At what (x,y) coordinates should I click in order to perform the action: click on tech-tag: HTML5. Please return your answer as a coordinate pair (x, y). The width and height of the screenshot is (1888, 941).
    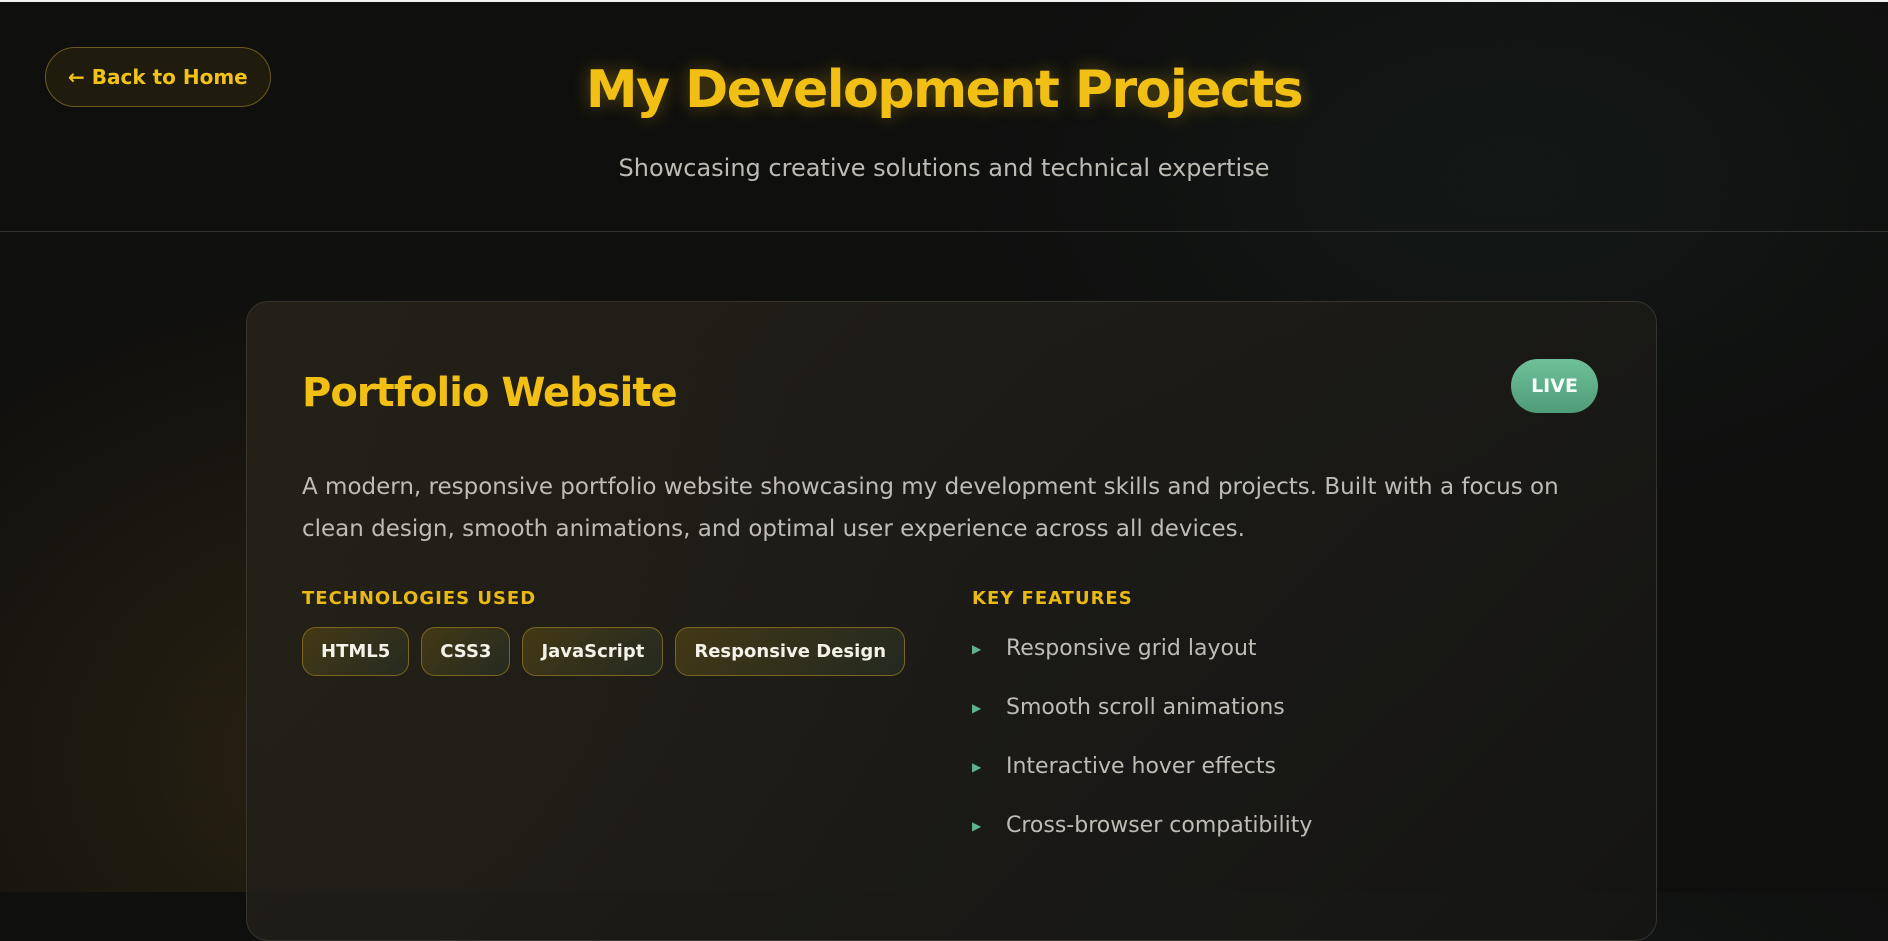
    Looking at the image, I should click on (356, 651).